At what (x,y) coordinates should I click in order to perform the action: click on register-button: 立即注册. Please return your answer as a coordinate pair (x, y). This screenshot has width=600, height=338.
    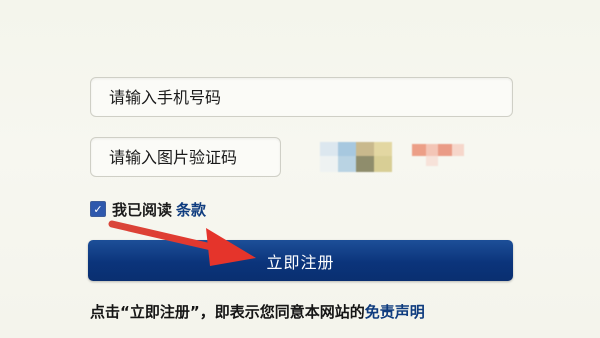
    Looking at the image, I should click on (300, 260).